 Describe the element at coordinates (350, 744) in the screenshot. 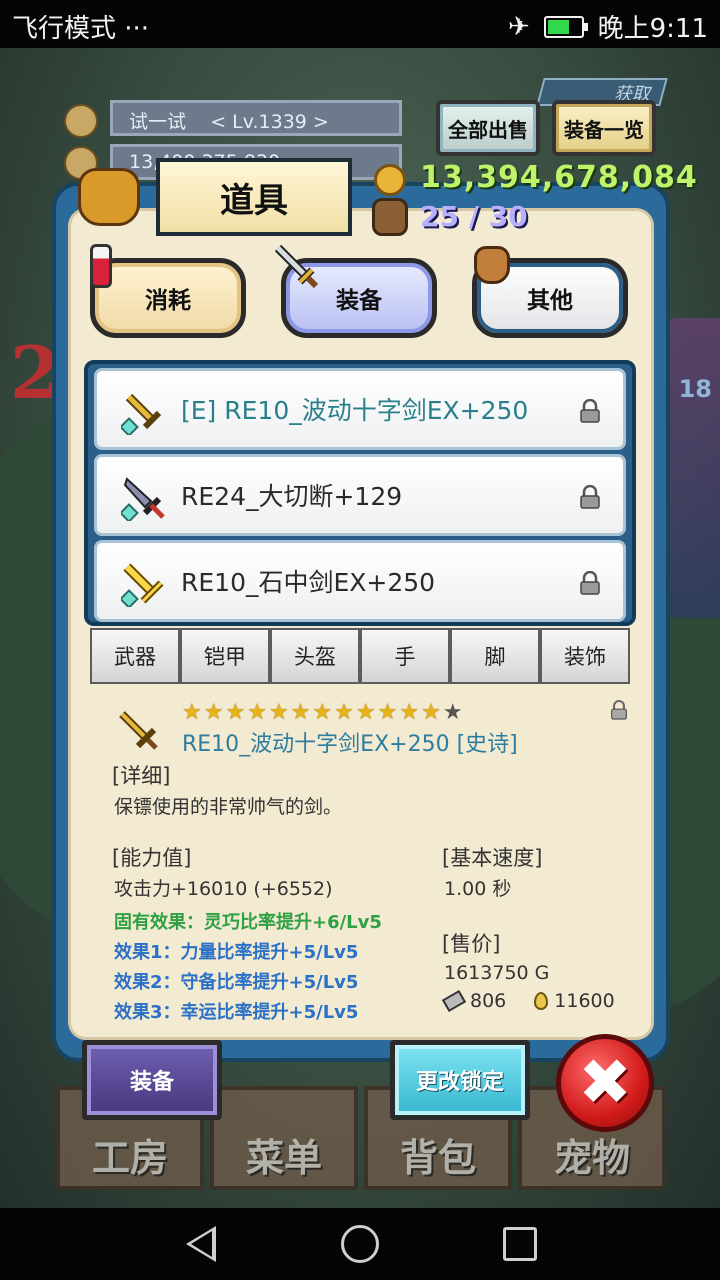

I see `detail-item-title: RE10_波动十字剑EX+250 [史诗]` at that location.